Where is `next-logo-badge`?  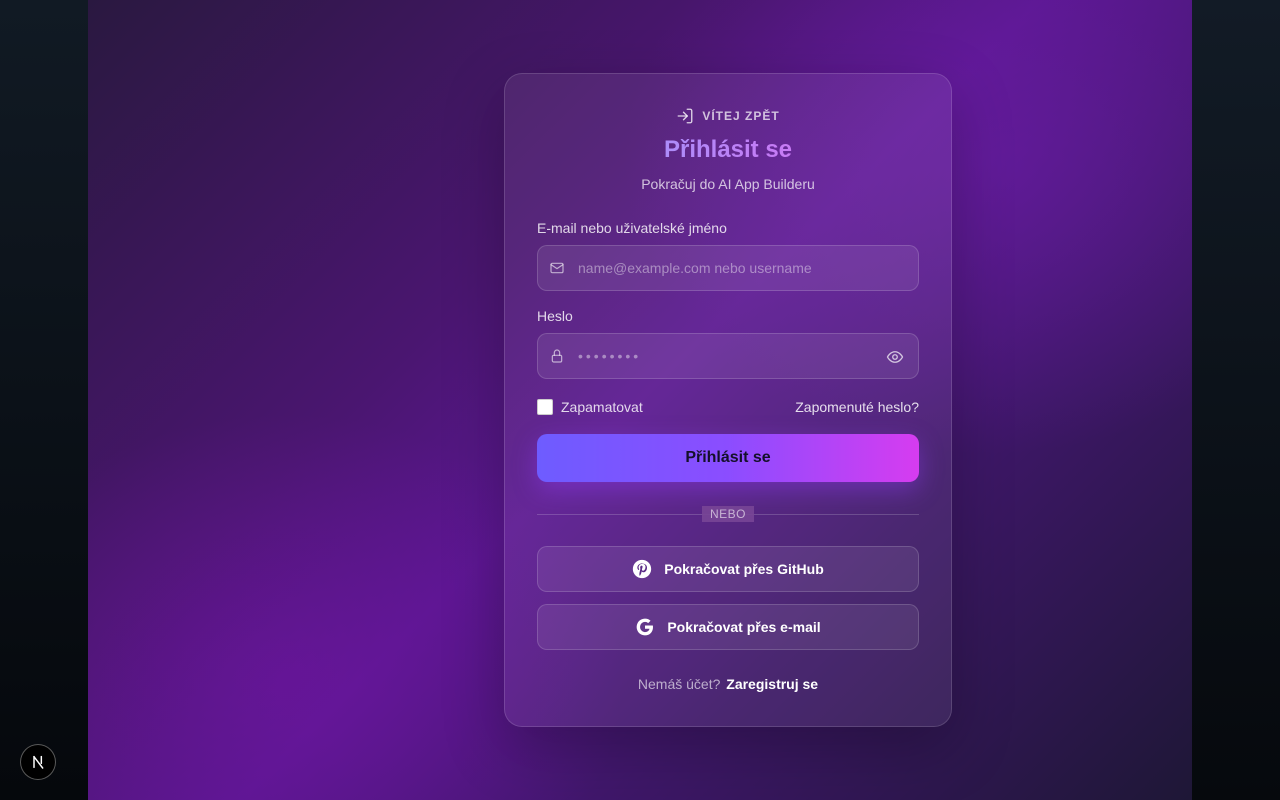 next-logo-badge is located at coordinates (38, 762).